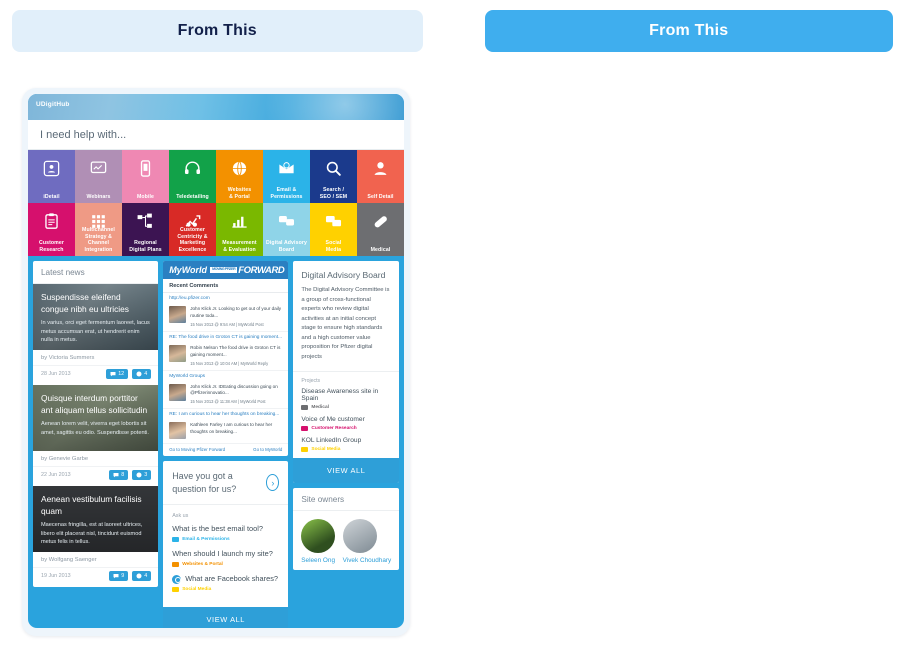 The height and width of the screenshot is (659, 905). What do you see at coordinates (318, 541) in the screenshot?
I see `site-owner: Seleen Ong` at bounding box center [318, 541].